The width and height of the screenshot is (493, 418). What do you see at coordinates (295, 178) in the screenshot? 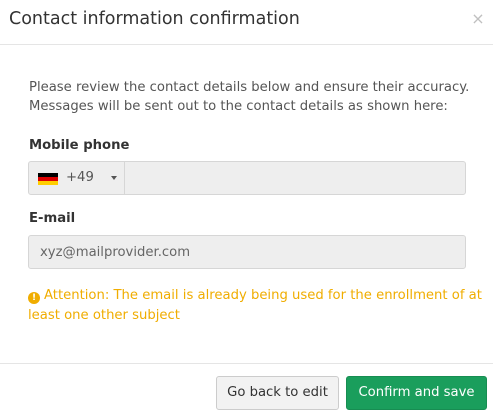
I see `mobile-phone-input` at bounding box center [295, 178].